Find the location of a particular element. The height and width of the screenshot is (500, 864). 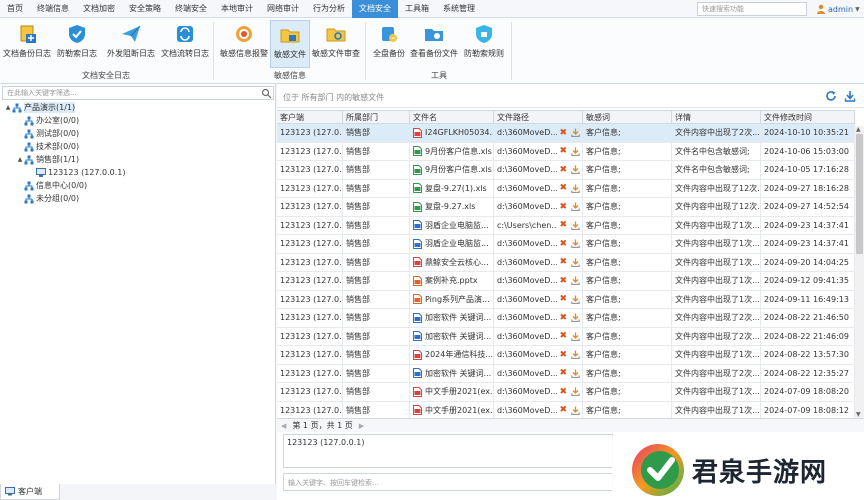

menu-item: 终端安全 is located at coordinates (191, 9).